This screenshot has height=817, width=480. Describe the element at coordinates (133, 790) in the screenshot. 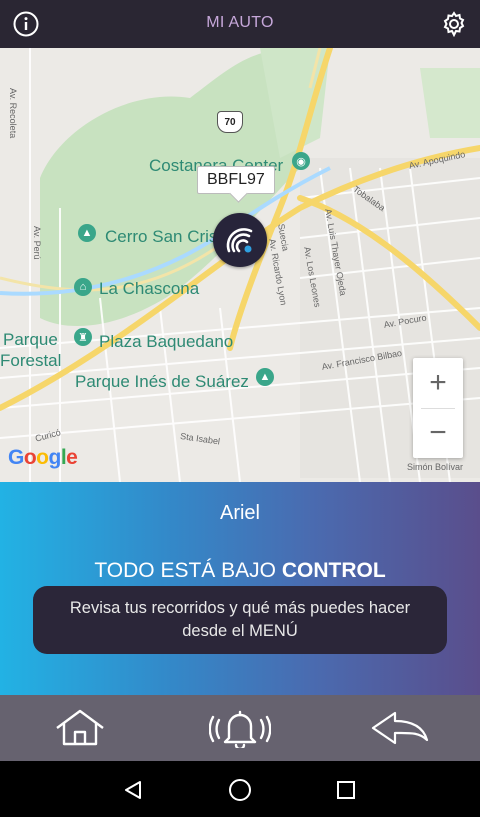

I see `back-triangle-icon` at that location.